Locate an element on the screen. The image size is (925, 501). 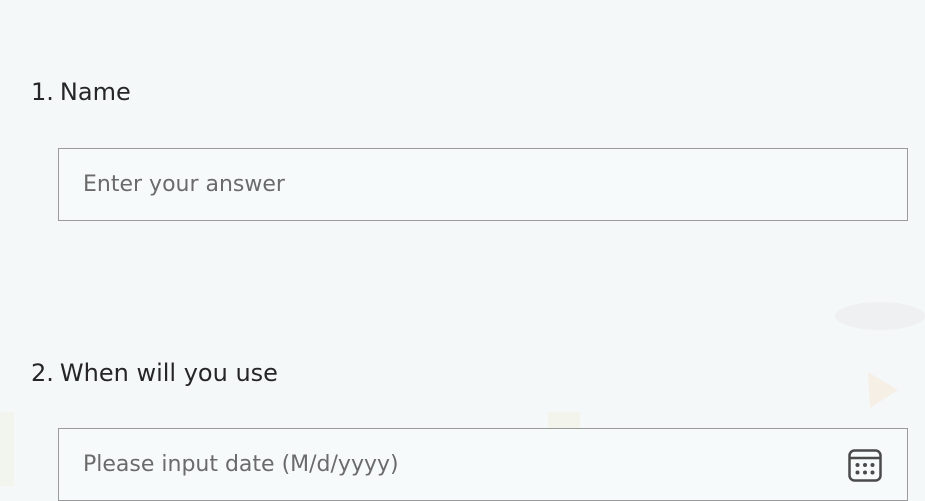
date-input is located at coordinates (483, 464).